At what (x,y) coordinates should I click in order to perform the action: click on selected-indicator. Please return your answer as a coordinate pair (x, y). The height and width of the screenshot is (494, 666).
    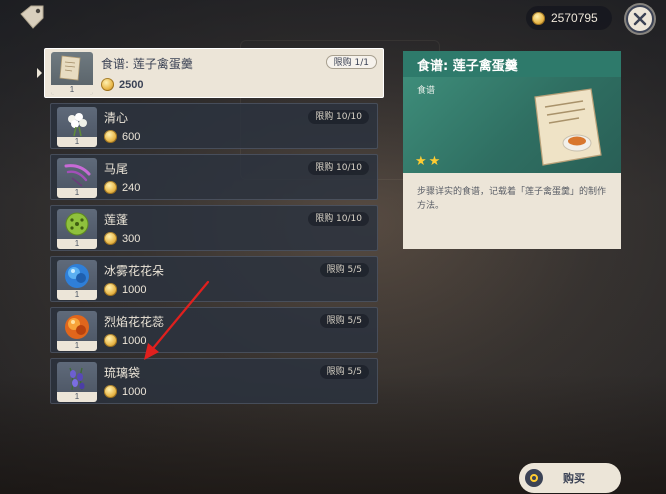
    Looking at the image, I should click on (39, 73).